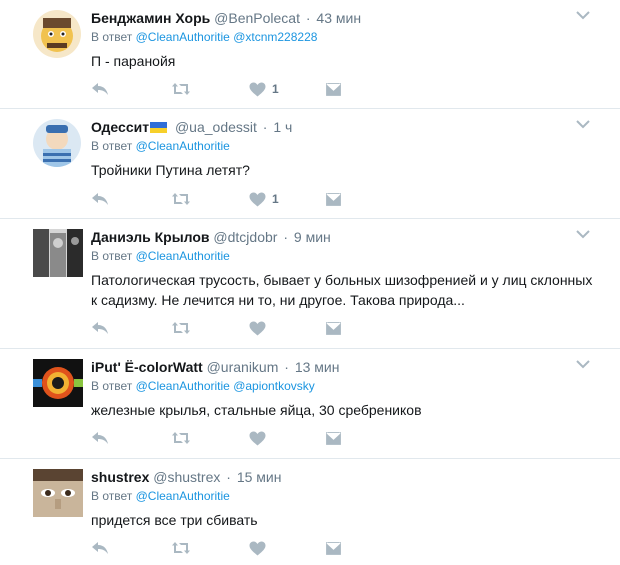 This screenshot has width=620, height=565. I want to click on timestamp: 15 мин, so click(259, 477).